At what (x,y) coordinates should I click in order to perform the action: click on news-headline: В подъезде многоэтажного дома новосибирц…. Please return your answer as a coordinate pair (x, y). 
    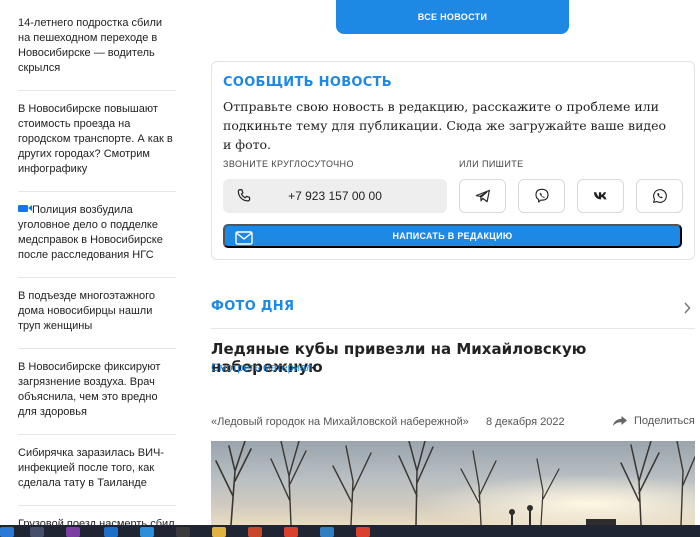
    Looking at the image, I should click on (87, 311).